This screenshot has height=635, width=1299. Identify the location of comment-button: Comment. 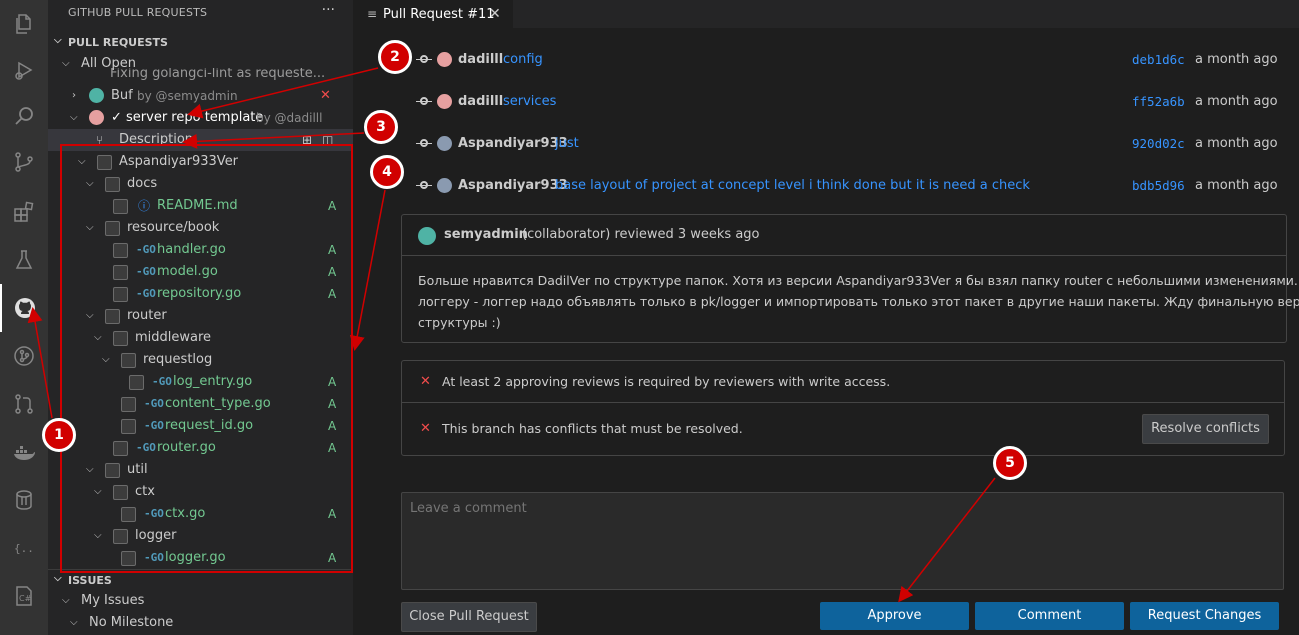
(1049, 616).